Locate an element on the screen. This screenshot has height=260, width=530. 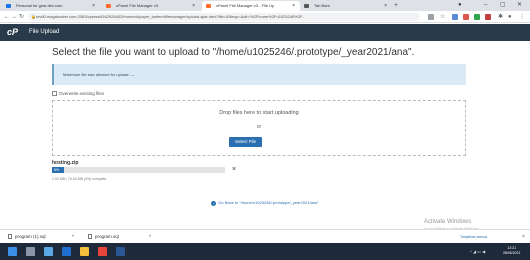
upload-progress-fill: 5% is located at coordinates (58, 170).